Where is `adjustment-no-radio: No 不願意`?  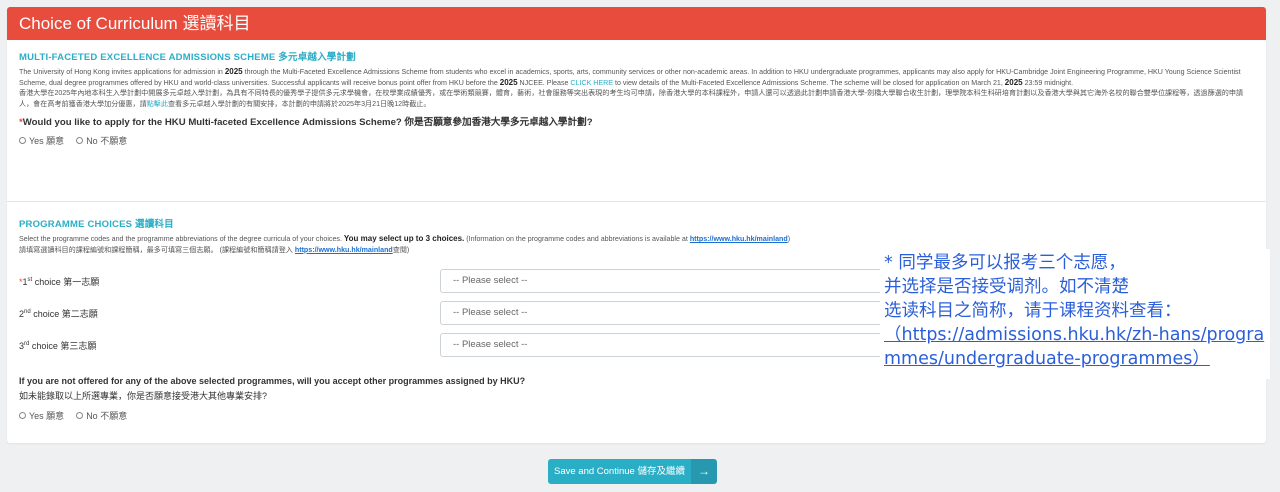
adjustment-no-radio: No 不願意 is located at coordinates (101, 415).